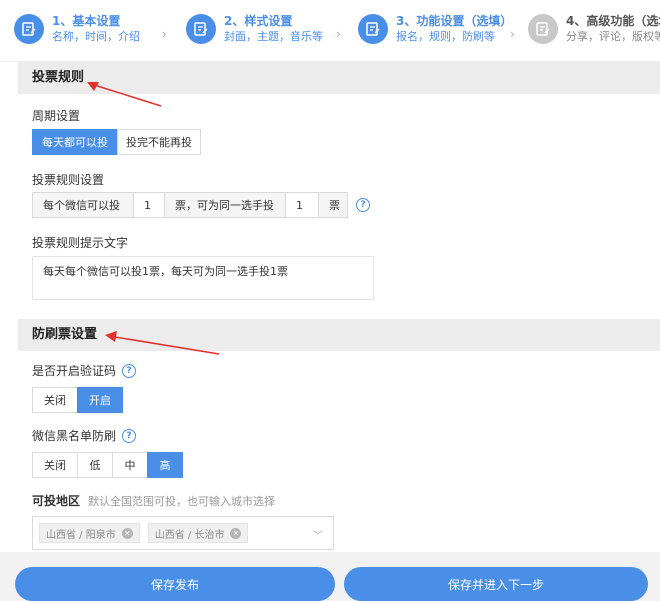  Describe the element at coordinates (258, 21) in the screenshot. I see `step-title: 2、样式设置` at that location.